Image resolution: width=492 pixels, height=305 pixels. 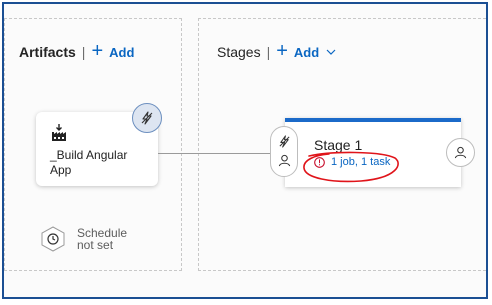 I want to click on schedule-status: Schedule not set, so click(x=102, y=239).